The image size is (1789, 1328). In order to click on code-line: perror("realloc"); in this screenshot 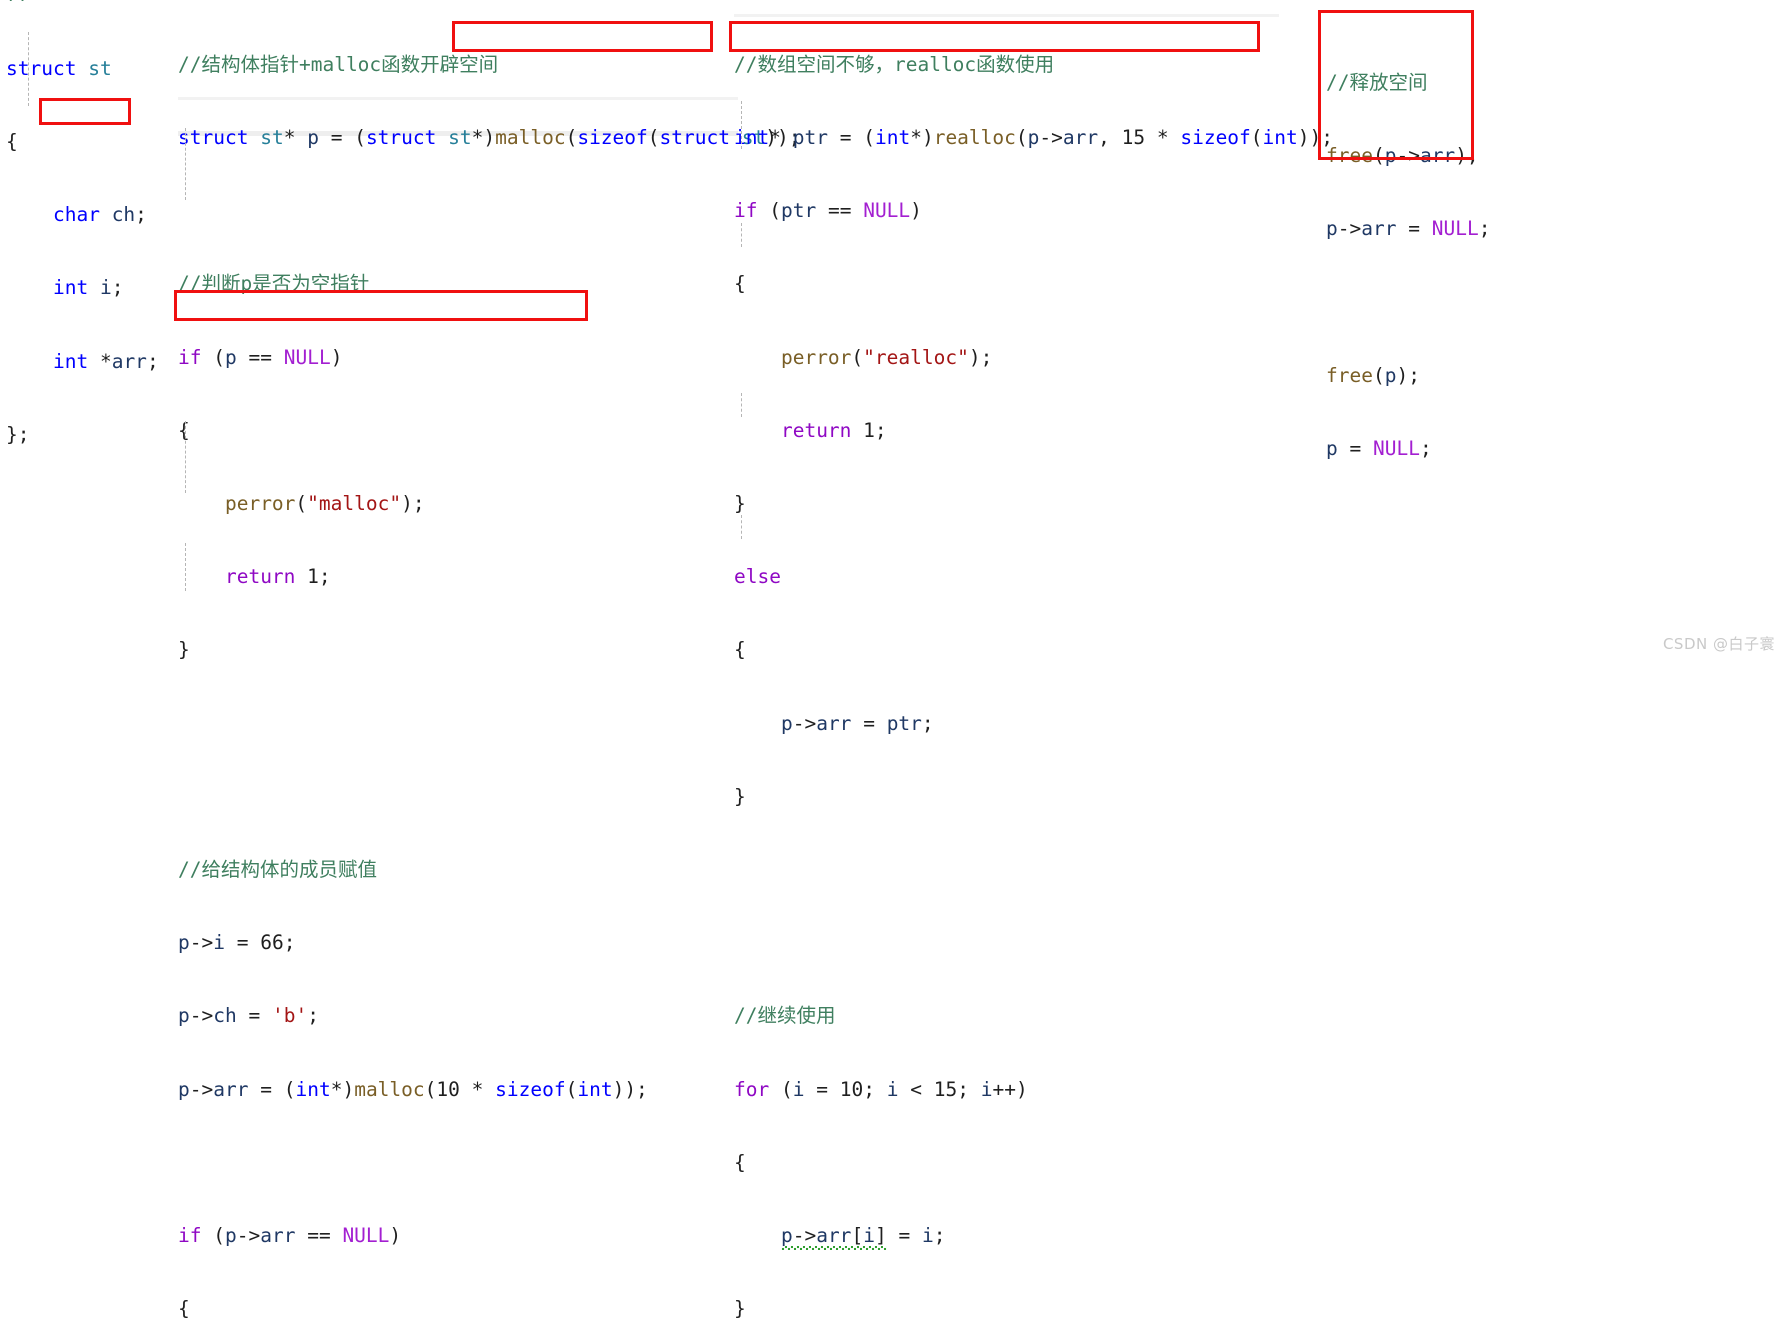, I will do `click(1033, 358)`.